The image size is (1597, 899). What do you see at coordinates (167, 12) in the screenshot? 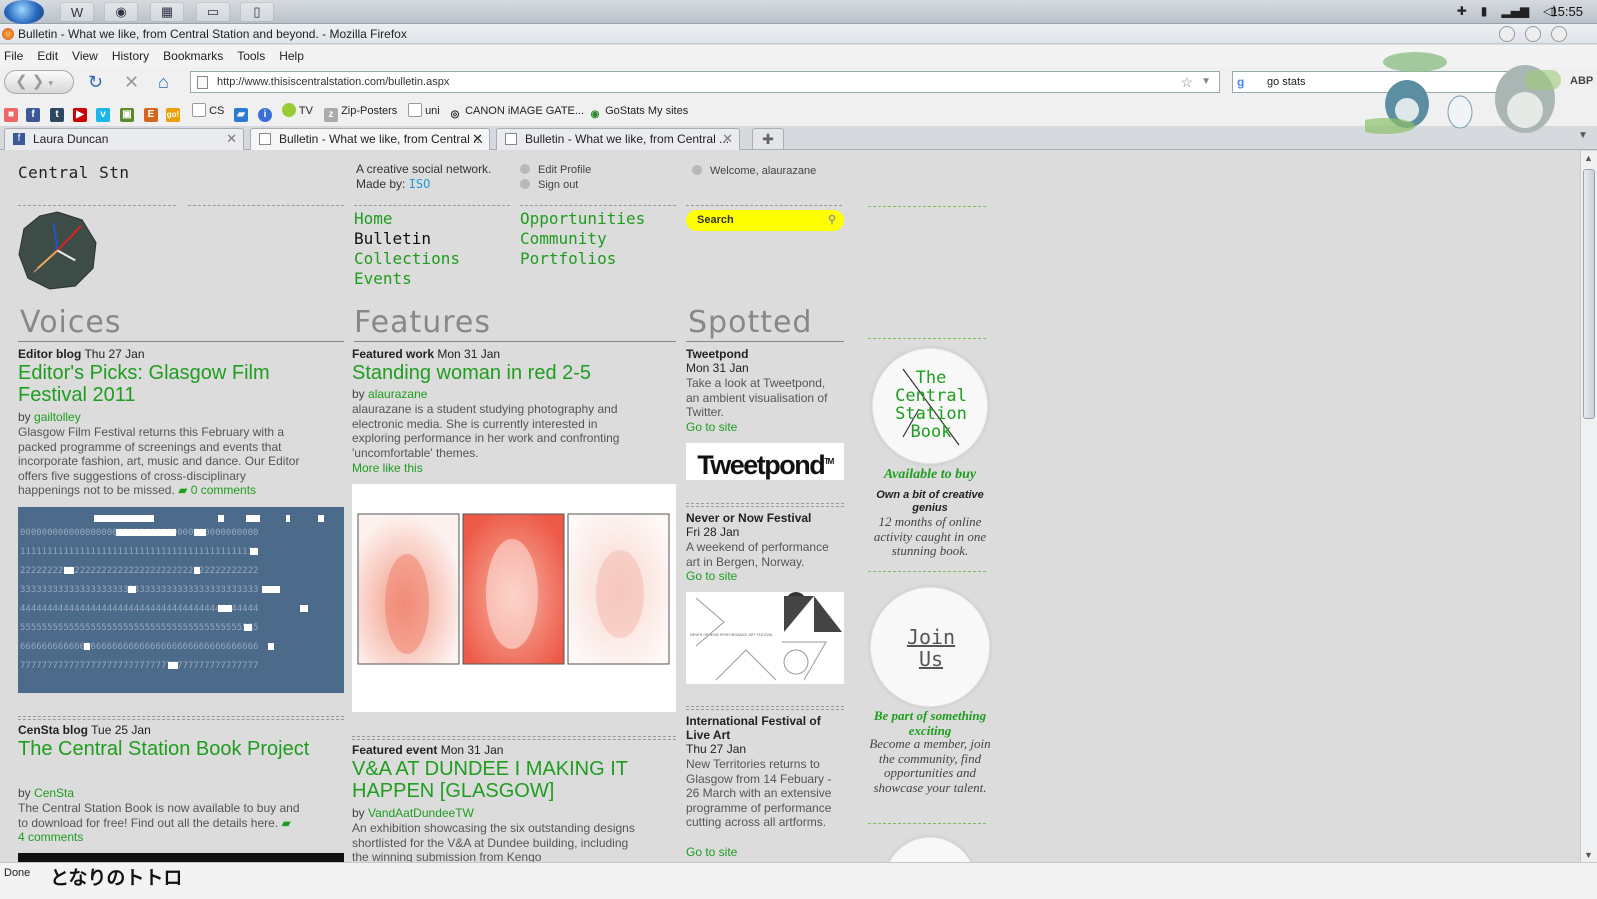
I see `archive-app-icon: ▦` at bounding box center [167, 12].